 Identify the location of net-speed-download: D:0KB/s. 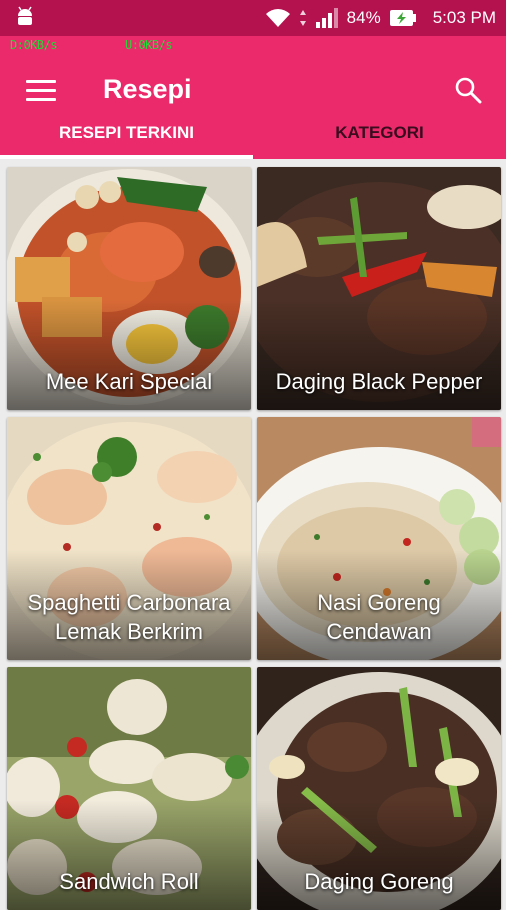
(34, 45).